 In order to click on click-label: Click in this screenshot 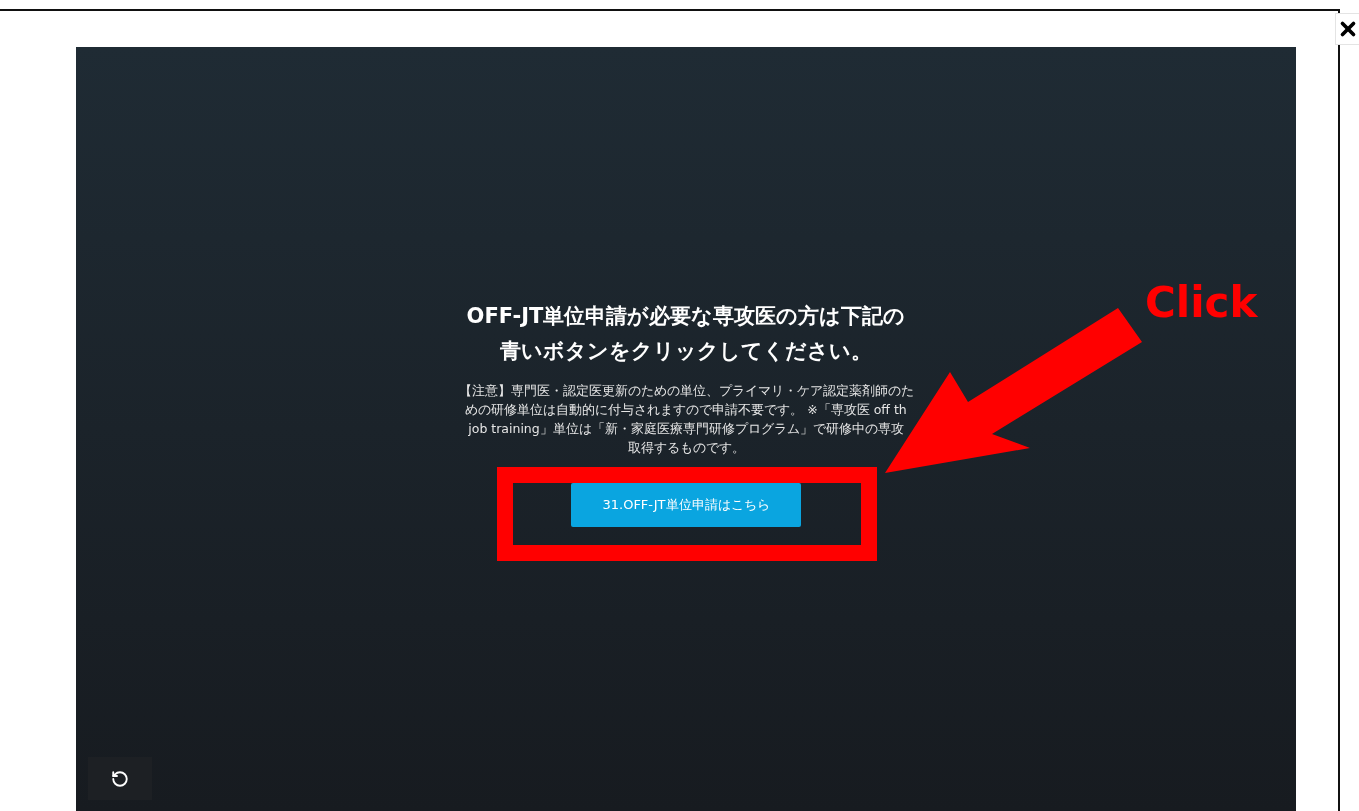, I will do `click(1201, 302)`.